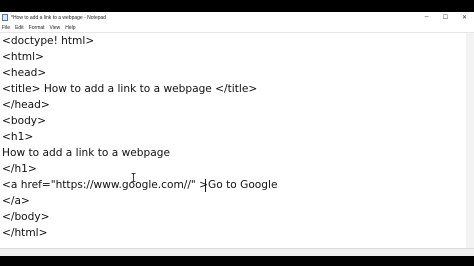 The width and height of the screenshot is (474, 266). Describe the element at coordinates (16, 201) in the screenshot. I see `editor-line-11: </a>` at that location.